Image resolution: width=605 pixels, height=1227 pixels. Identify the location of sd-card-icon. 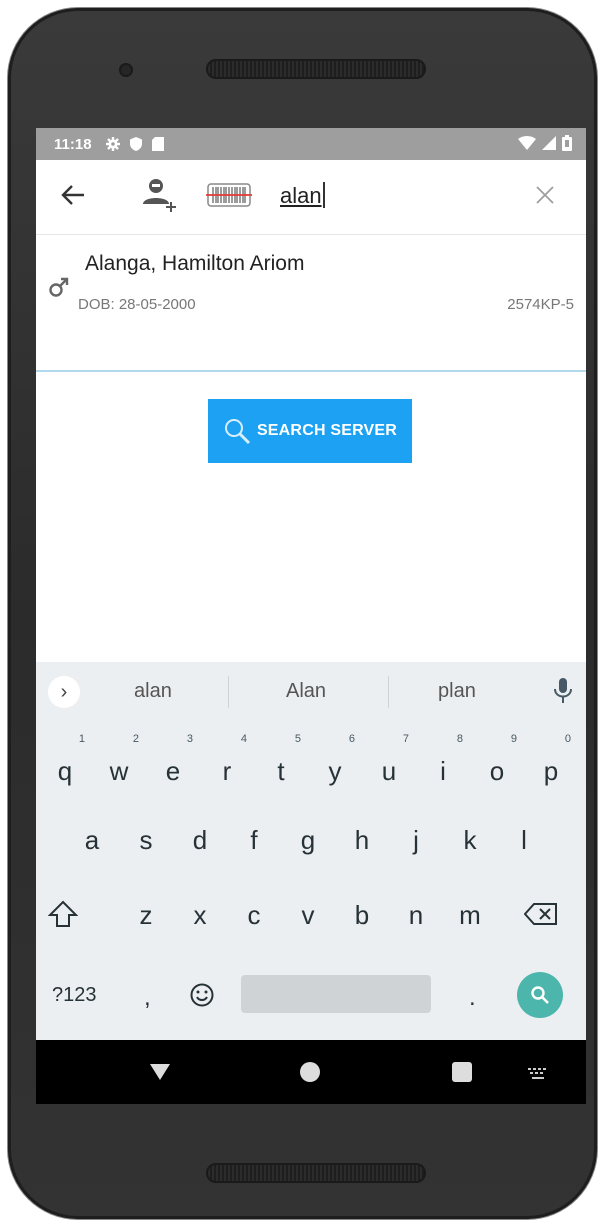
(157, 144).